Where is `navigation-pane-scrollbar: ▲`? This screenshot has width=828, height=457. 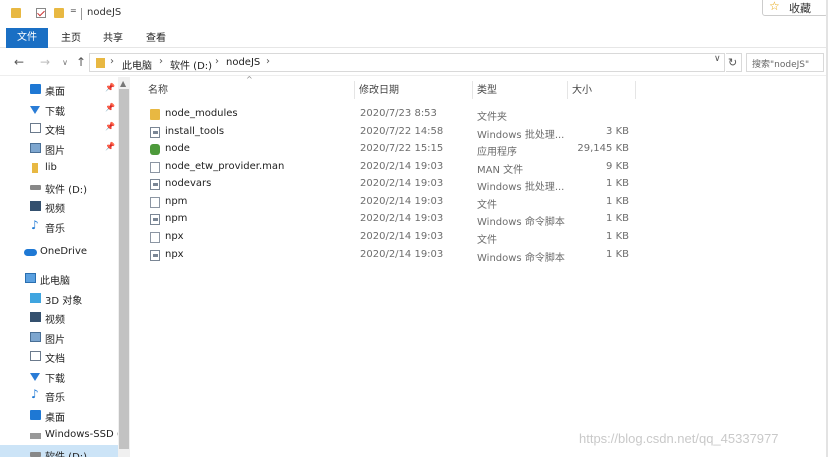 navigation-pane-scrollbar: ▲ is located at coordinates (124, 267).